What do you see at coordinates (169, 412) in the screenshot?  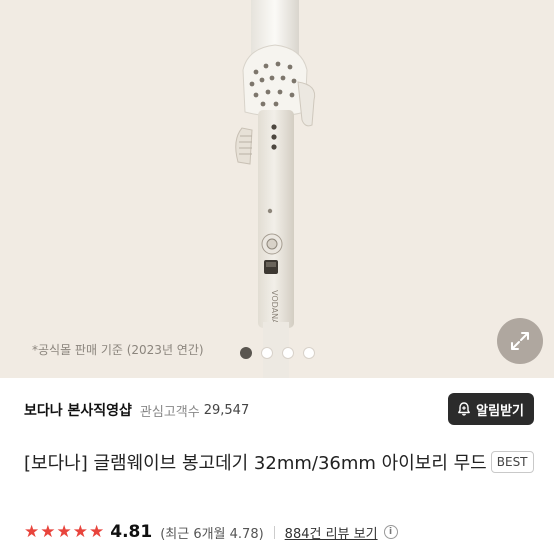 I see `fans-label: 관심고객수` at bounding box center [169, 412].